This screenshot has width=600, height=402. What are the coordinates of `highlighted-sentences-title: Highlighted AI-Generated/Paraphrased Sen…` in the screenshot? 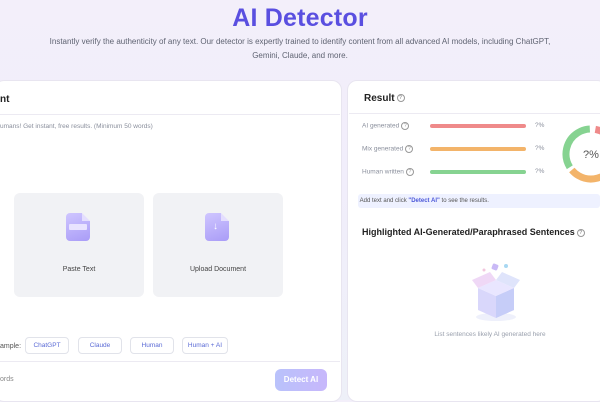 It's located at (473, 232).